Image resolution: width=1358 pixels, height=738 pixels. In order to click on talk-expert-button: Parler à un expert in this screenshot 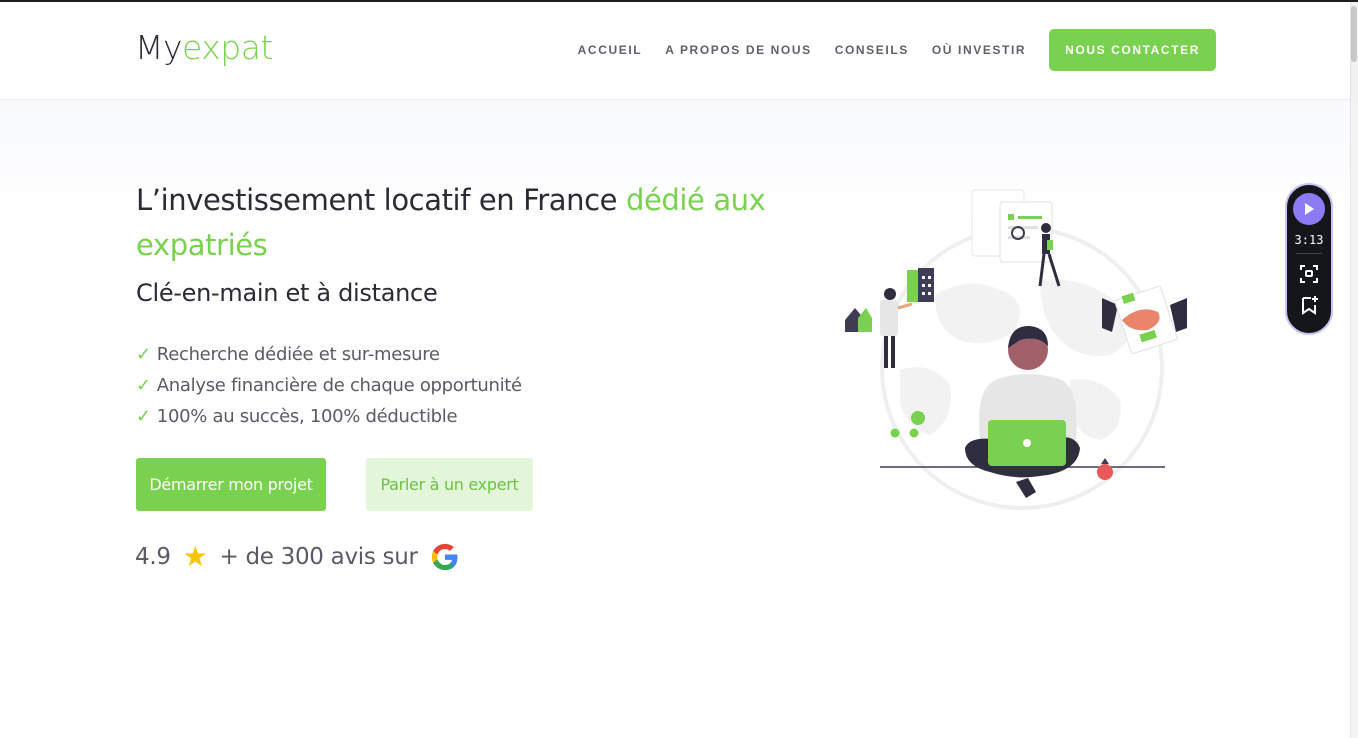, I will do `click(449, 484)`.